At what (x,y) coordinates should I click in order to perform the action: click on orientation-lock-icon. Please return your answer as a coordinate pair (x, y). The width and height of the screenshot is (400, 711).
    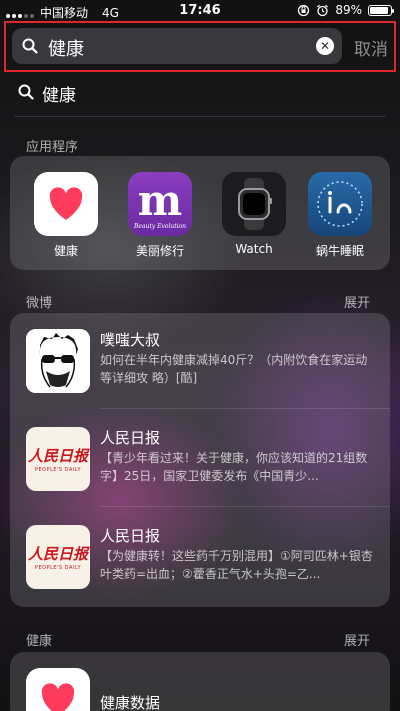
    Looking at the image, I should click on (304, 10).